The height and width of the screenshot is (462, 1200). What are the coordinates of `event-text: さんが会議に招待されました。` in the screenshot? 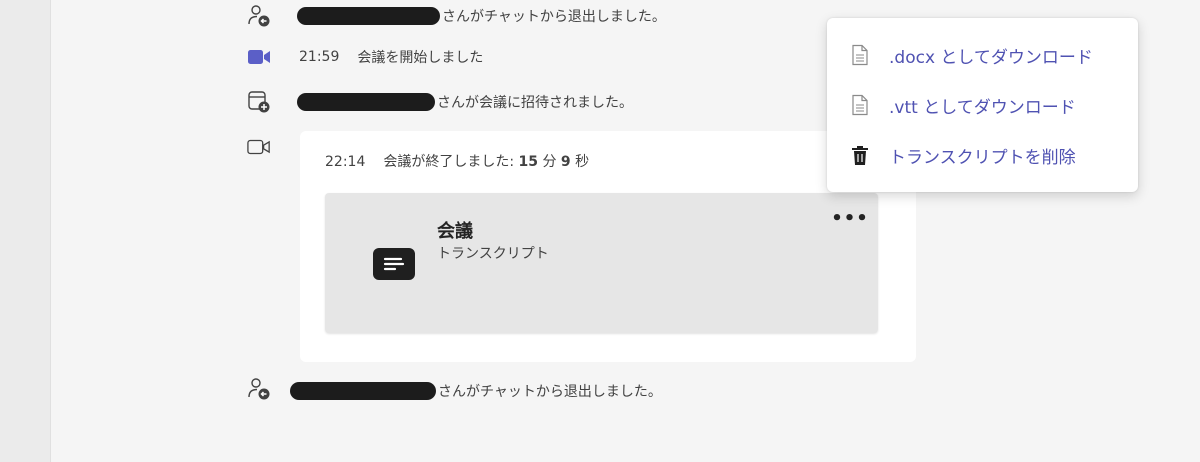 It's located at (465, 102).